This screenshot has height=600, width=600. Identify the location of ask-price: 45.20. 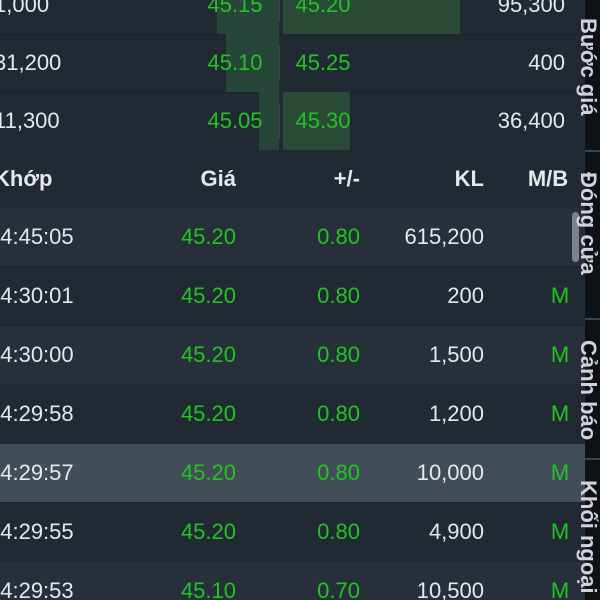
(323, 8).